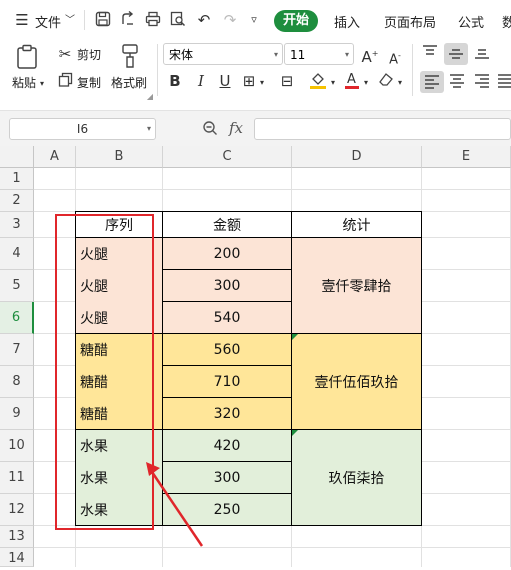 The height and width of the screenshot is (570, 511). Describe the element at coordinates (17, 179) in the screenshot. I see `row-header-1: 1` at that location.